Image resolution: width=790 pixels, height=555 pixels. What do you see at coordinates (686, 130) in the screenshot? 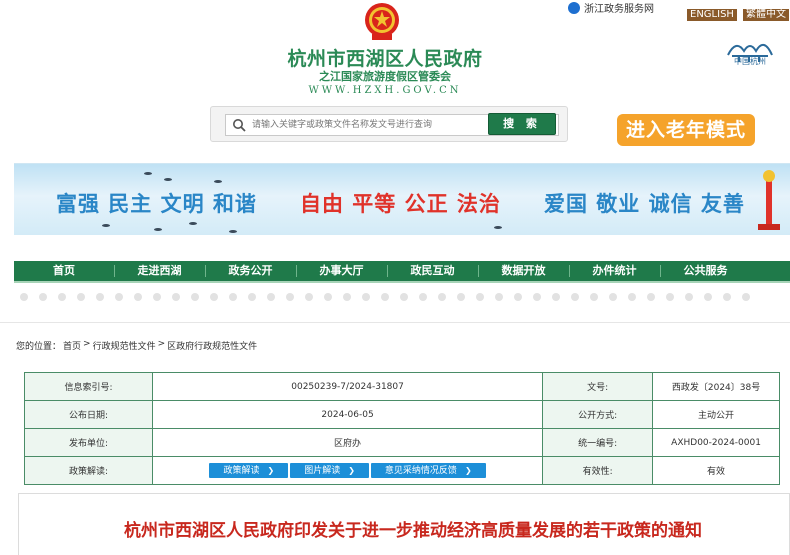
I see `elder-mode-button: 进入老年模式` at bounding box center [686, 130].